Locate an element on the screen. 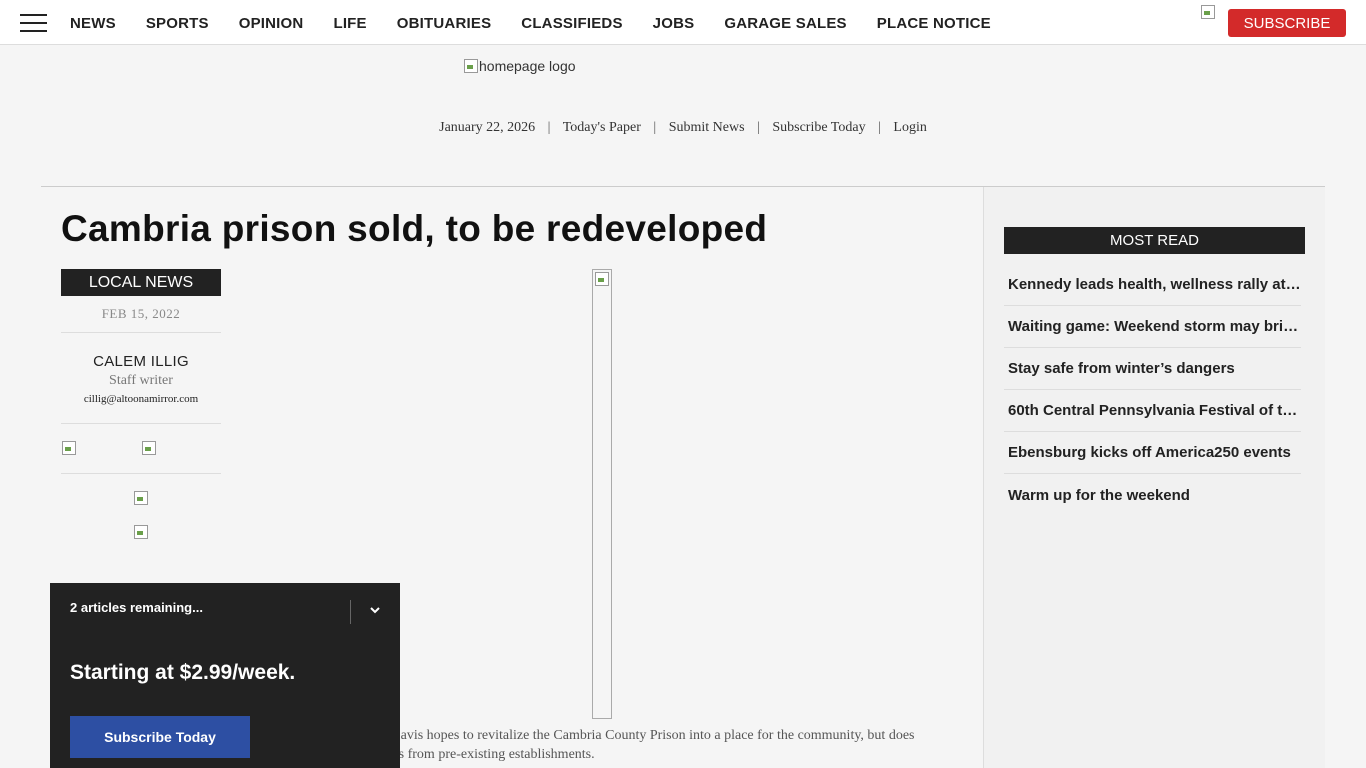 The width and height of the screenshot is (1366, 768). share-column is located at coordinates (141, 507).